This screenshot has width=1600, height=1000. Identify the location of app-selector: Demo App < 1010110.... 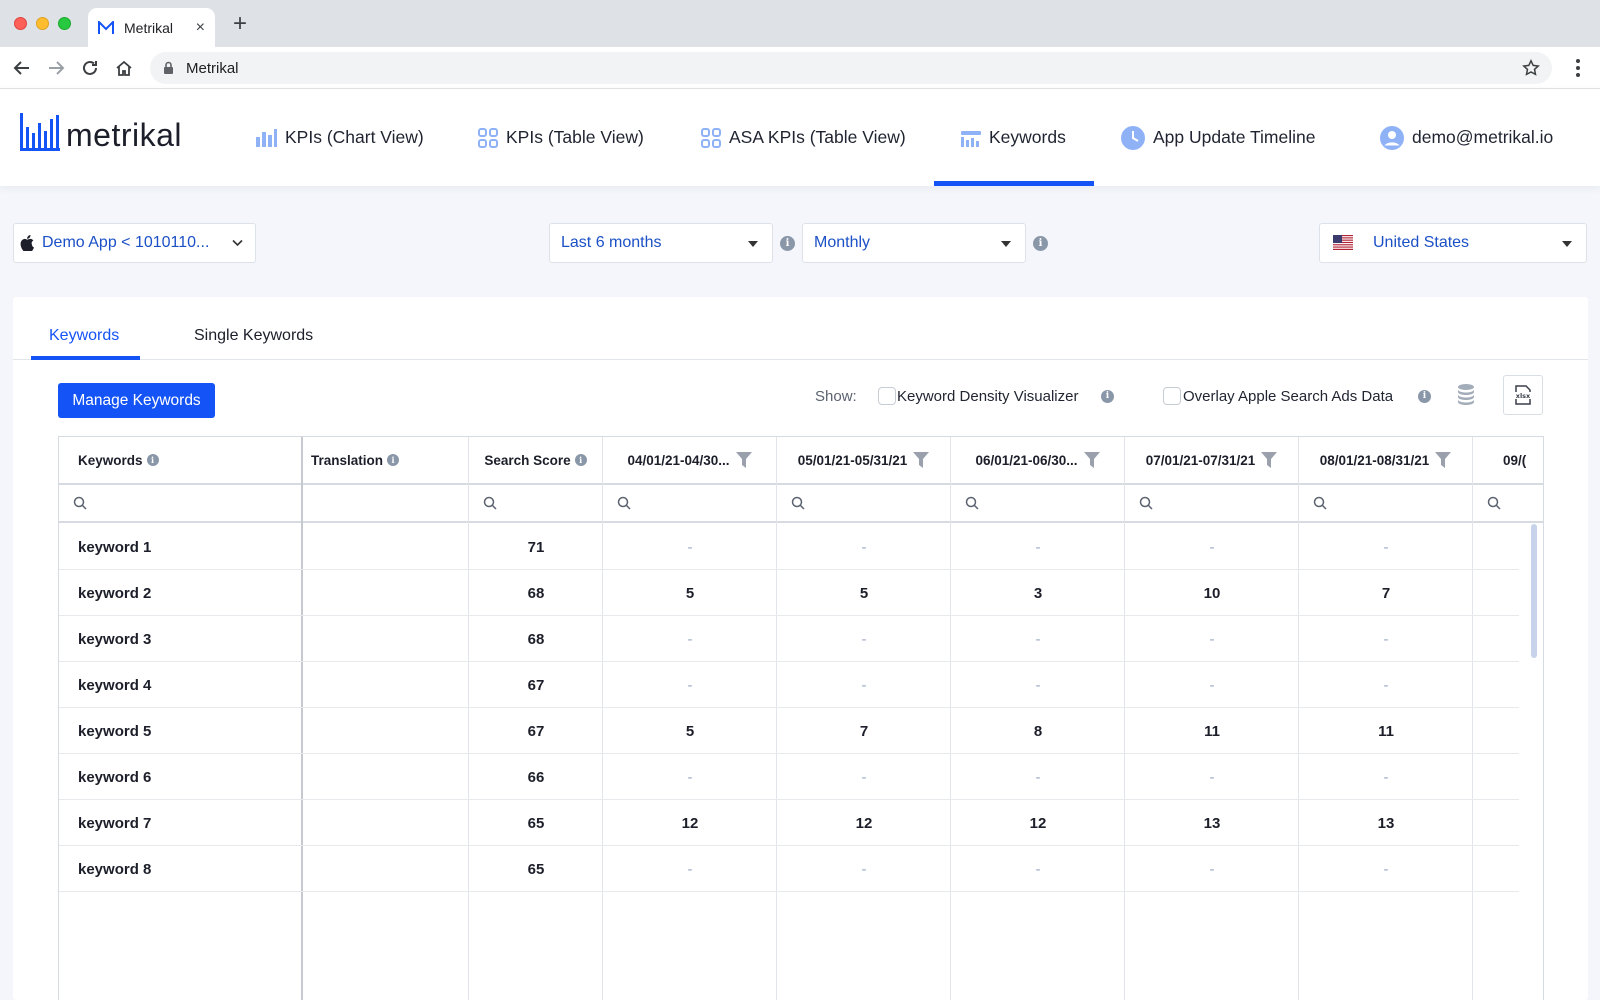
(134, 243).